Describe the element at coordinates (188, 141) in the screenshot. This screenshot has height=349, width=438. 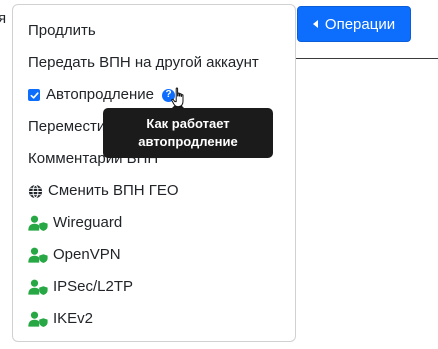
I see `tooltip-line: автопродление` at that location.